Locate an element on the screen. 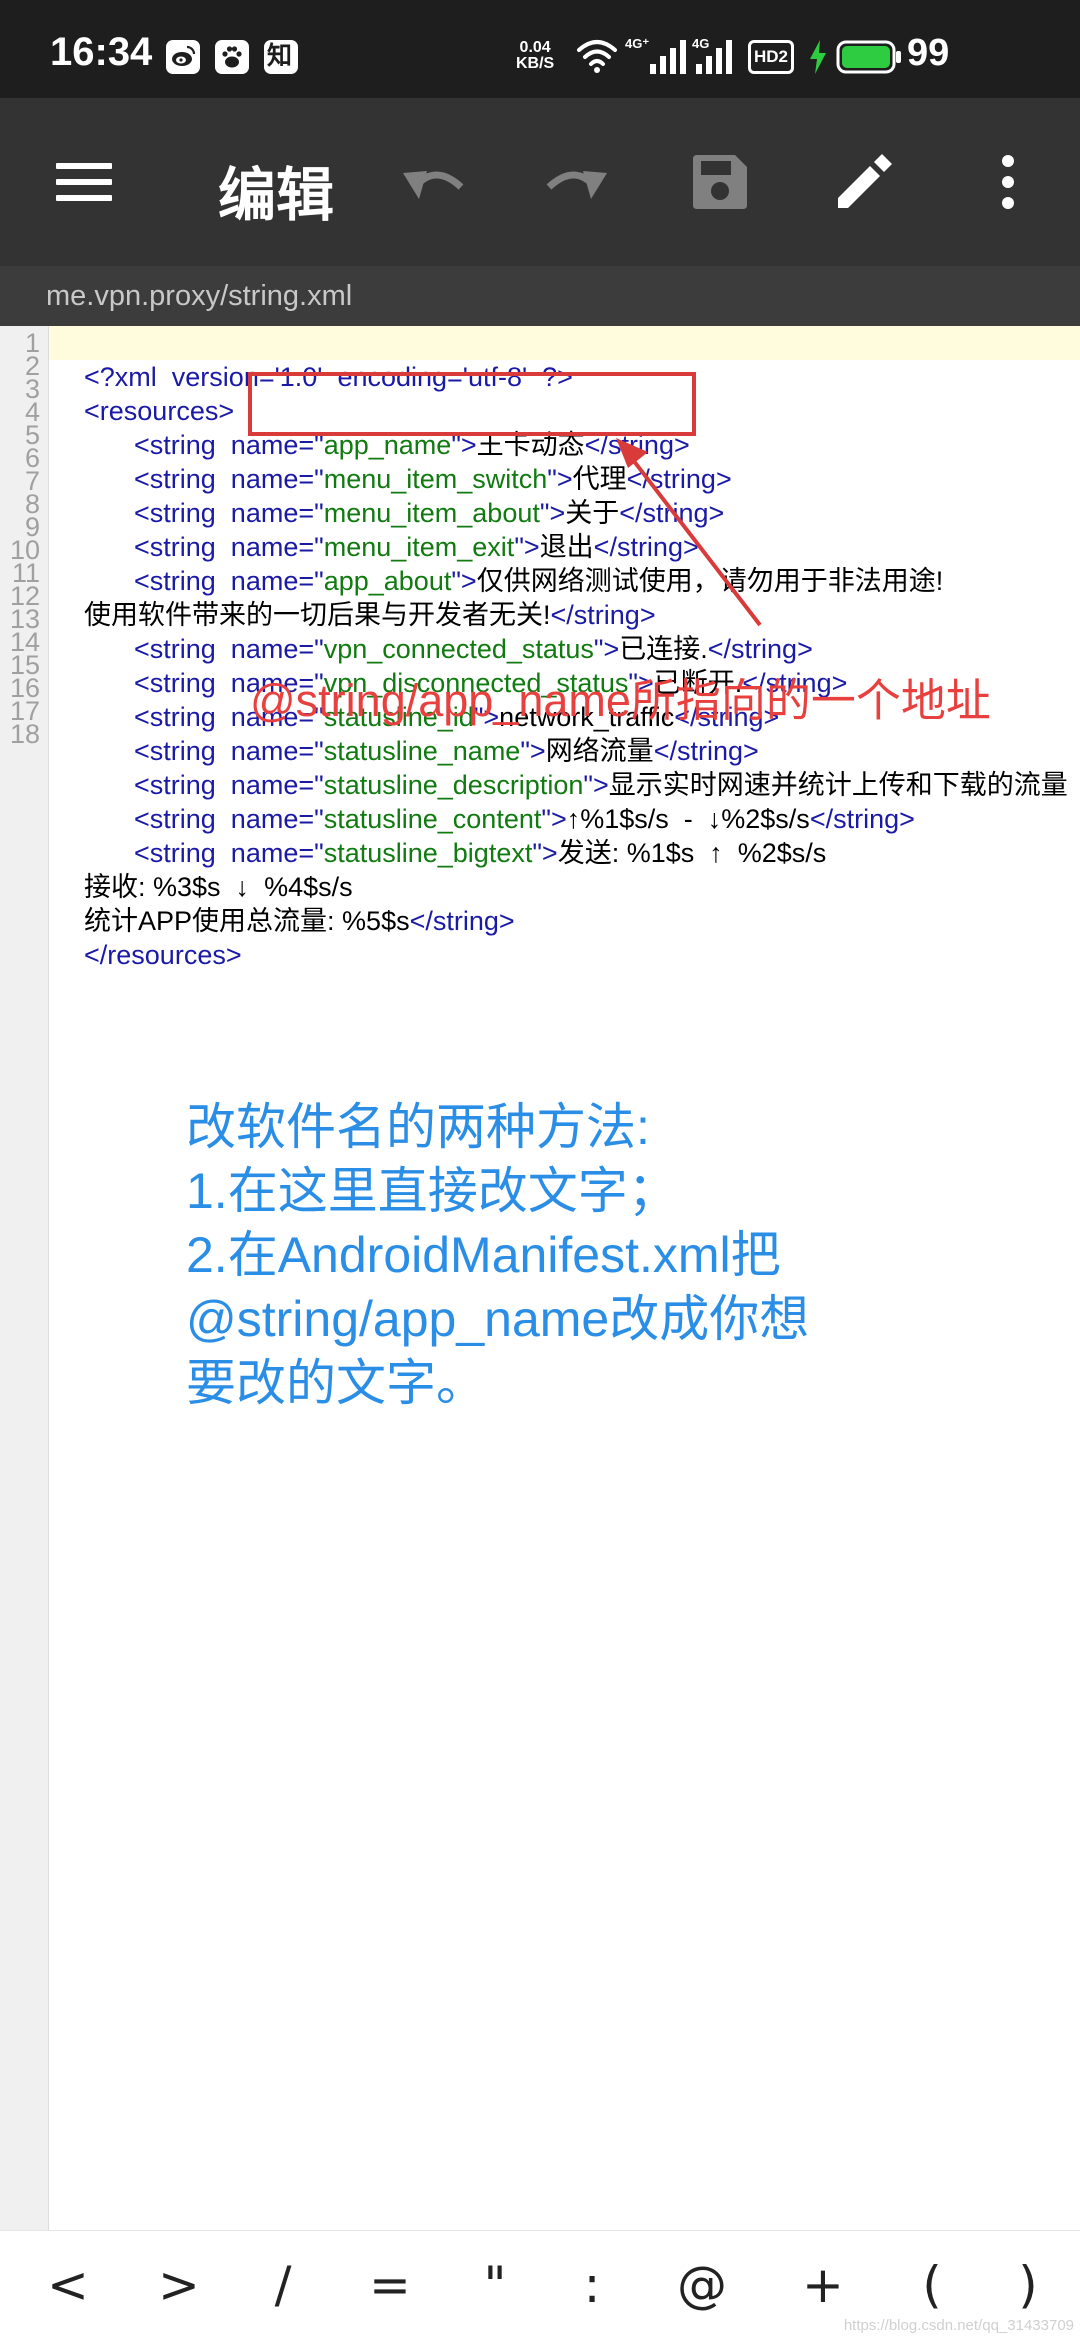  method-annotation-line: @string/app_name改成你想 is located at coordinates (498, 1319).